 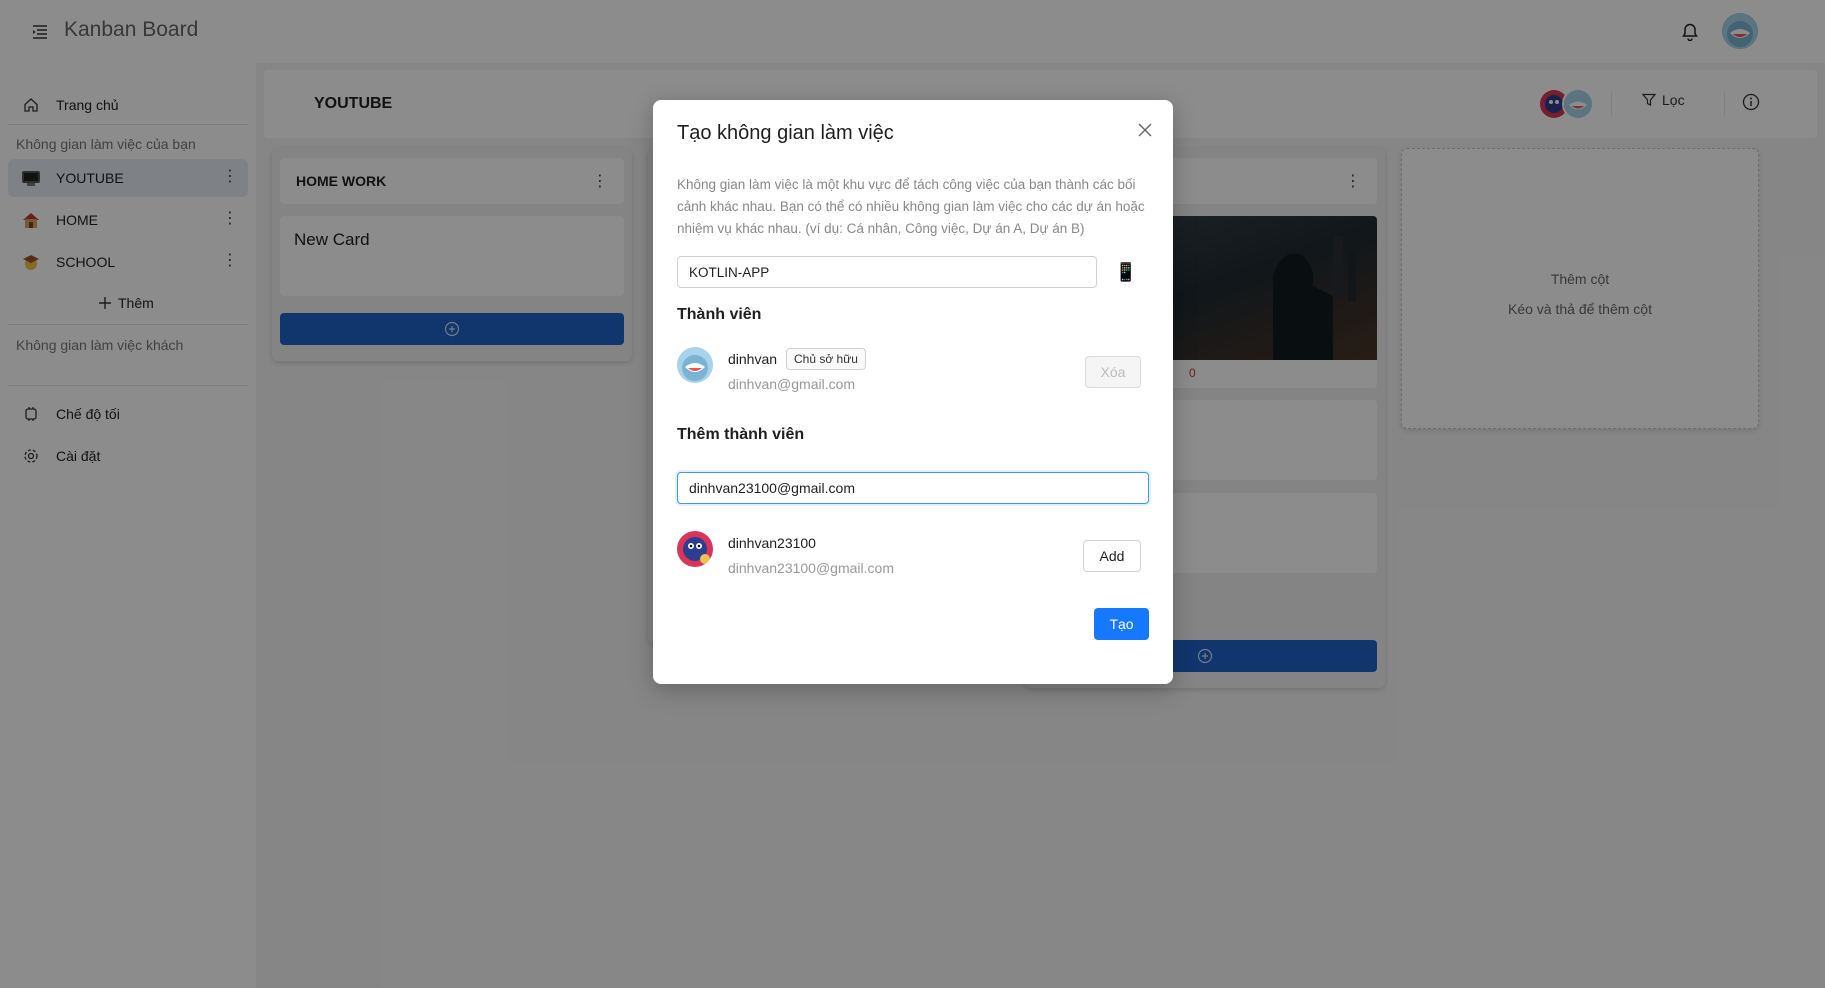 I want to click on member-name: dinhvan, so click(x=753, y=359).